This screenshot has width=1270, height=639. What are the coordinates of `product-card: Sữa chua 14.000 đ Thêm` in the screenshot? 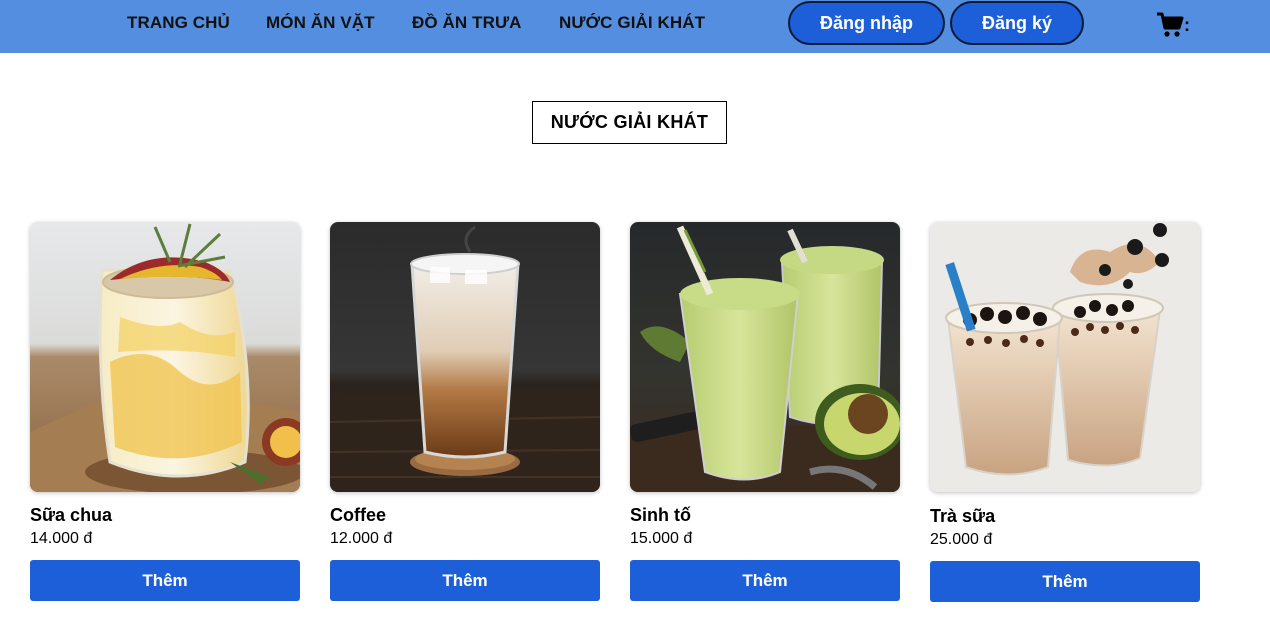 It's located at (165, 411).